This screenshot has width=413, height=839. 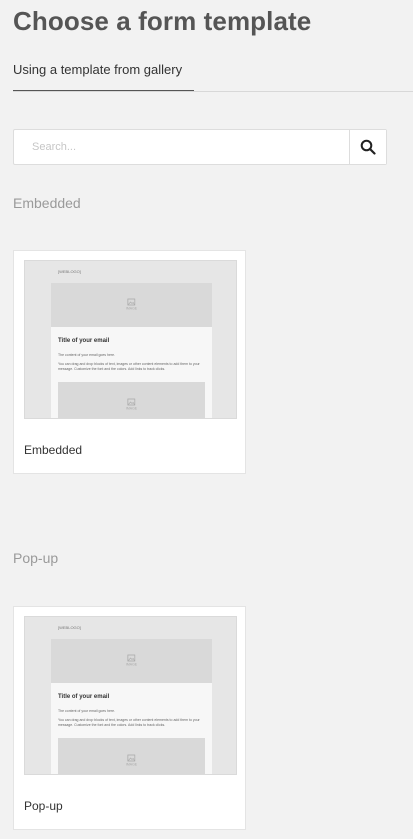 I want to click on search-button, so click(x=367, y=147).